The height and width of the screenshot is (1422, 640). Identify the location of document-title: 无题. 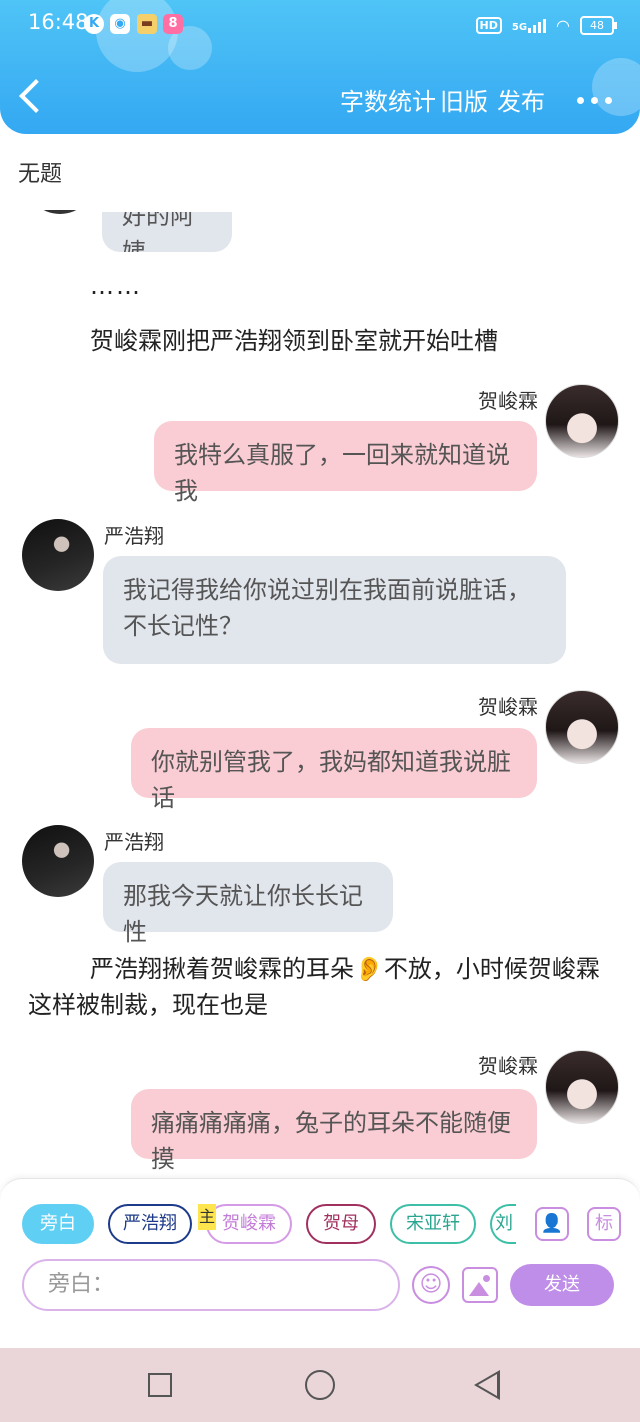
(40, 174).